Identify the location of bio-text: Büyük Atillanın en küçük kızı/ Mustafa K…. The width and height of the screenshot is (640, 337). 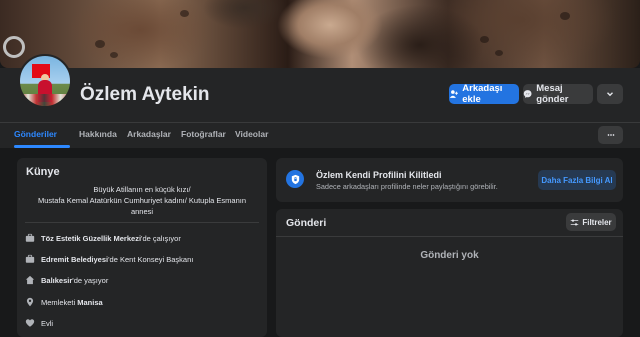
(142, 200).